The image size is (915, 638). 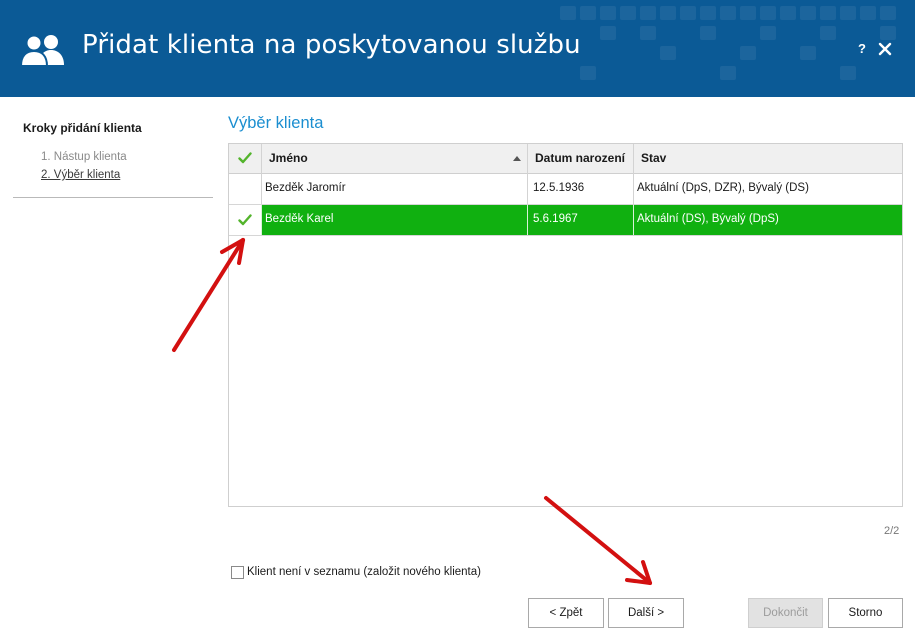 I want to click on sidebar-step-client-selection: 2. Výběr klienta, so click(x=80, y=175).